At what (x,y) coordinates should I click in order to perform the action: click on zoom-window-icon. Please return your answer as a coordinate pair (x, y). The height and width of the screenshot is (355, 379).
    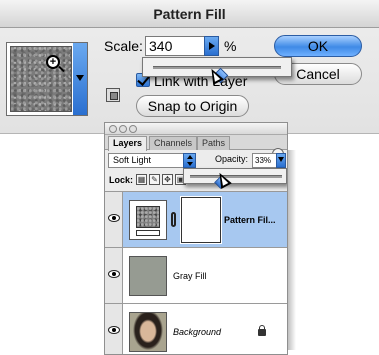
    Looking at the image, I should click on (133, 129).